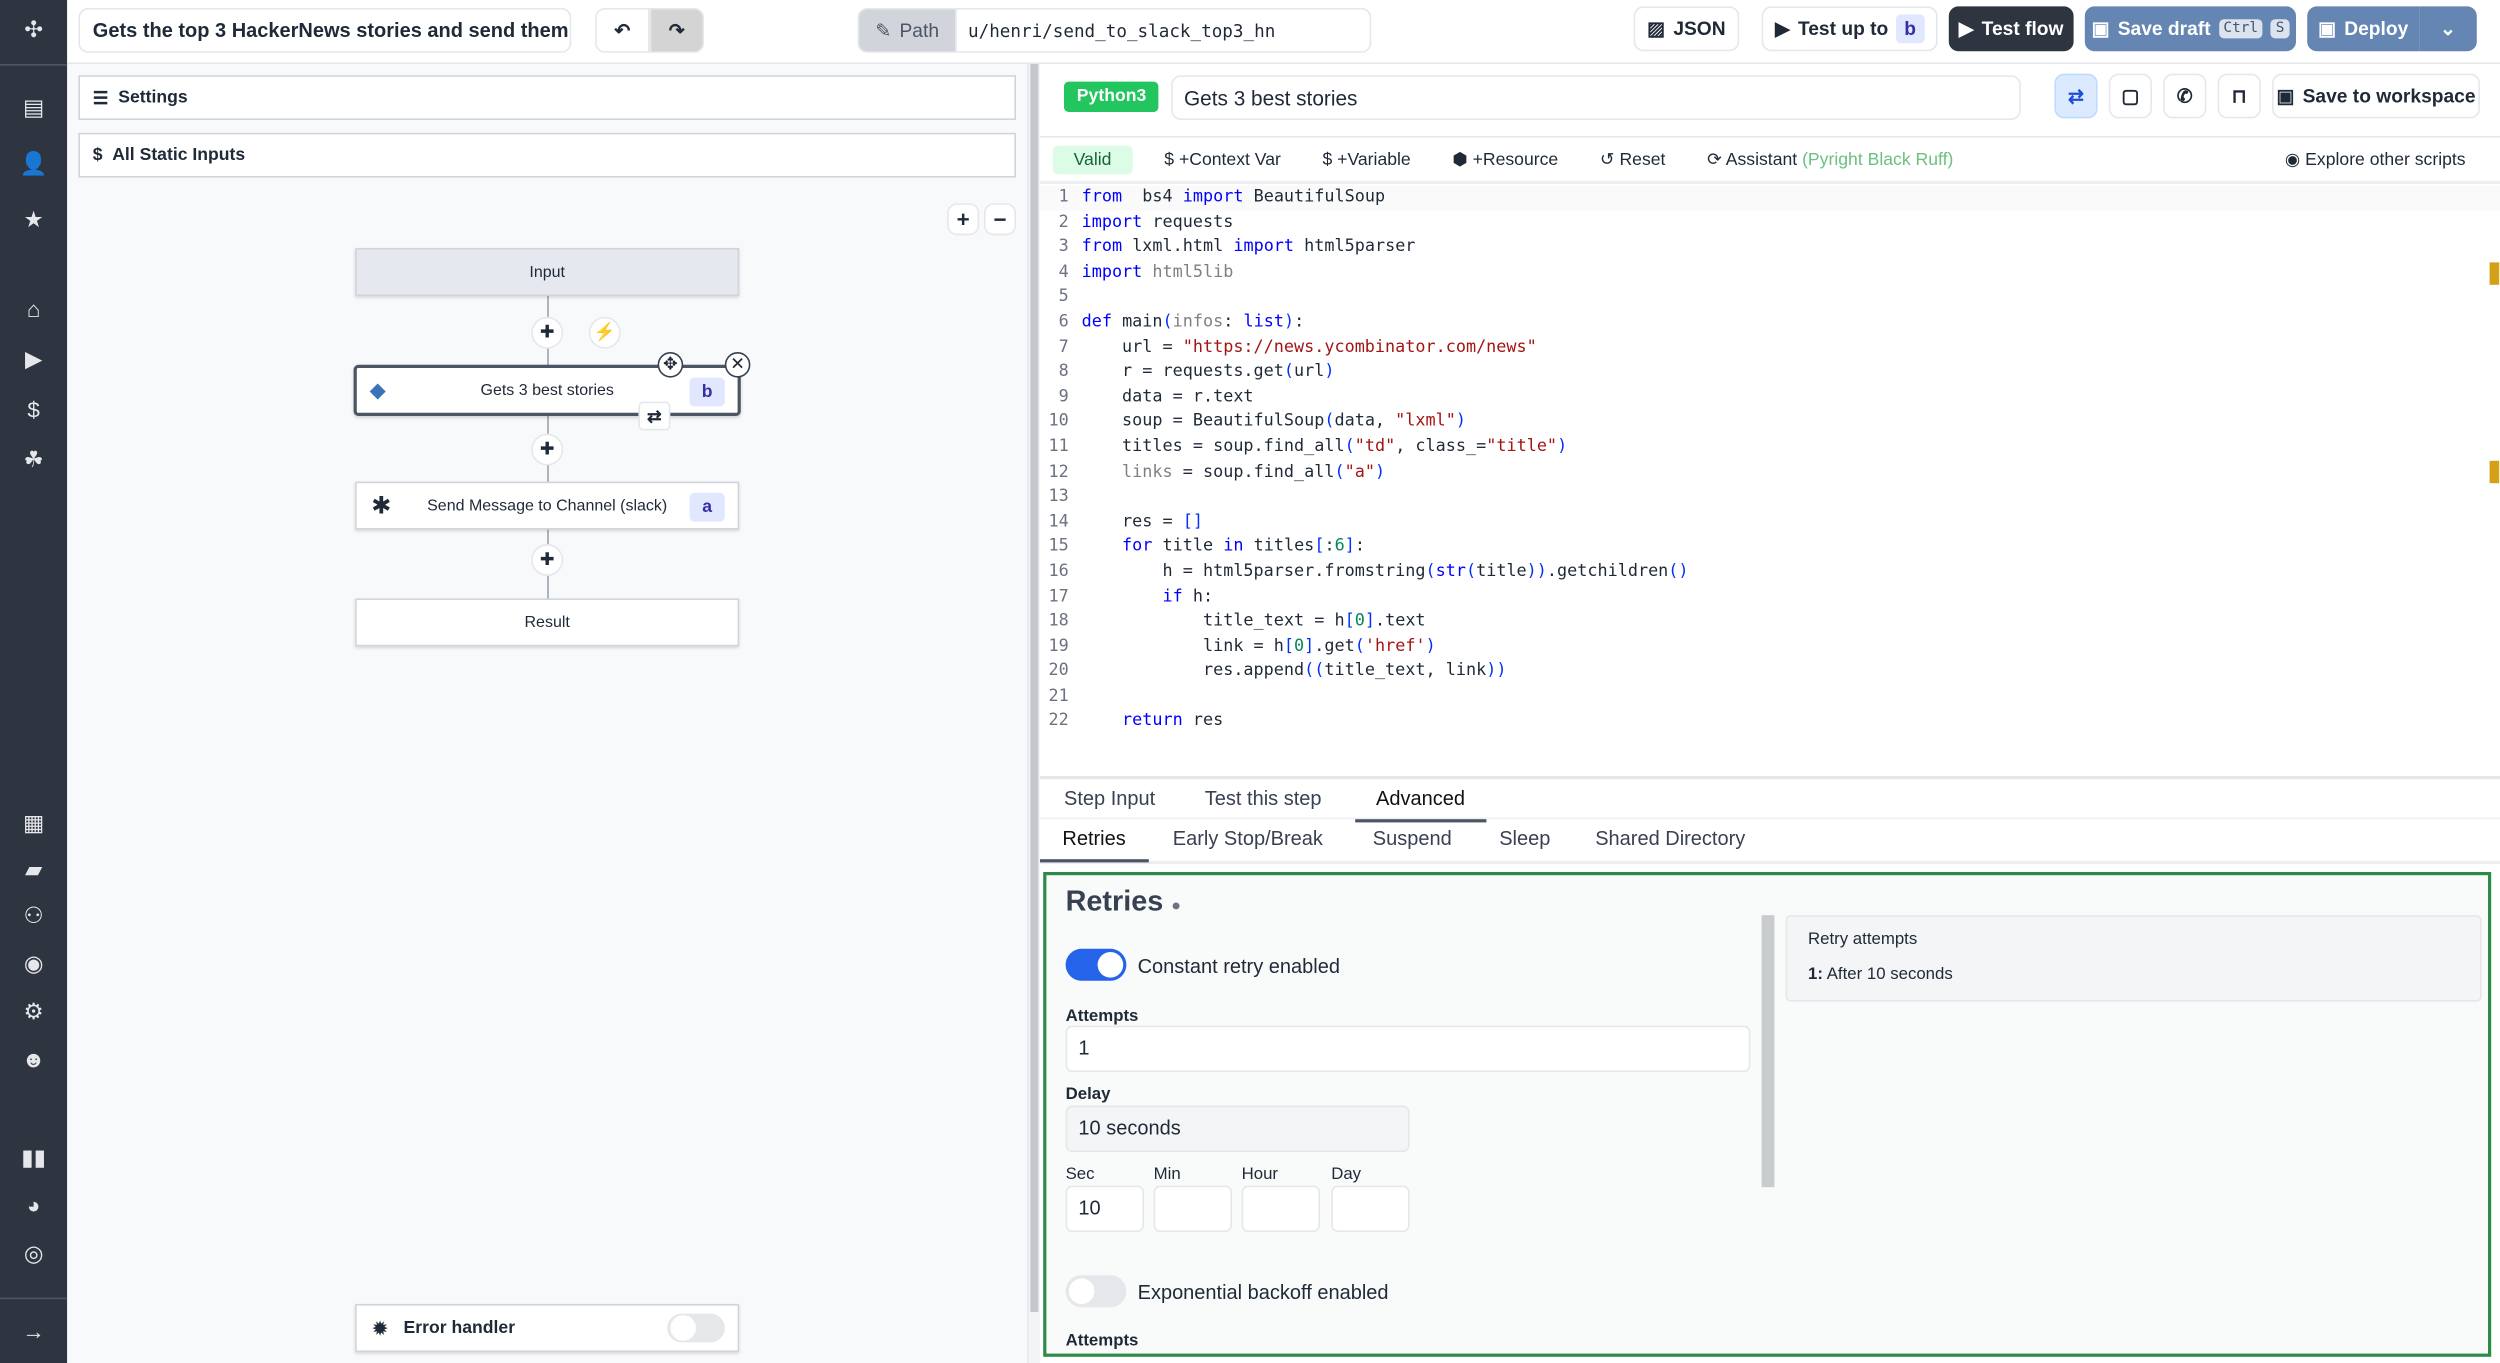 The image size is (2500, 1363). Describe the element at coordinates (1686, 29) in the screenshot. I see `json-button: ▨ JSON` at that location.